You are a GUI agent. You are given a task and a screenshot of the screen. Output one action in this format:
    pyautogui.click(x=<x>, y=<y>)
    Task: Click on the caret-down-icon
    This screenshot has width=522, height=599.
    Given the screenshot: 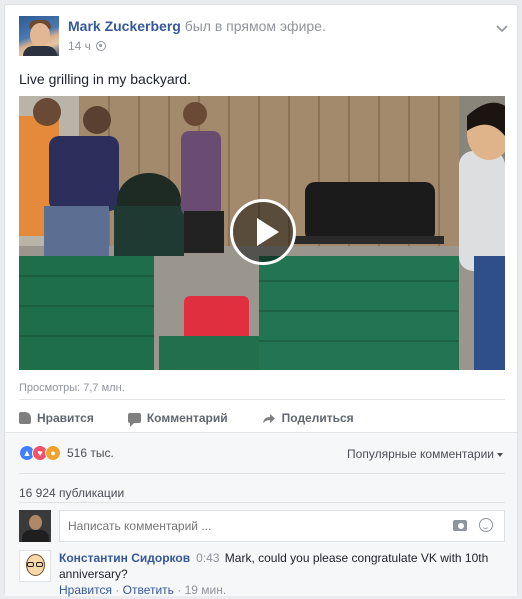 What is the action you would take?
    pyautogui.click(x=500, y=454)
    